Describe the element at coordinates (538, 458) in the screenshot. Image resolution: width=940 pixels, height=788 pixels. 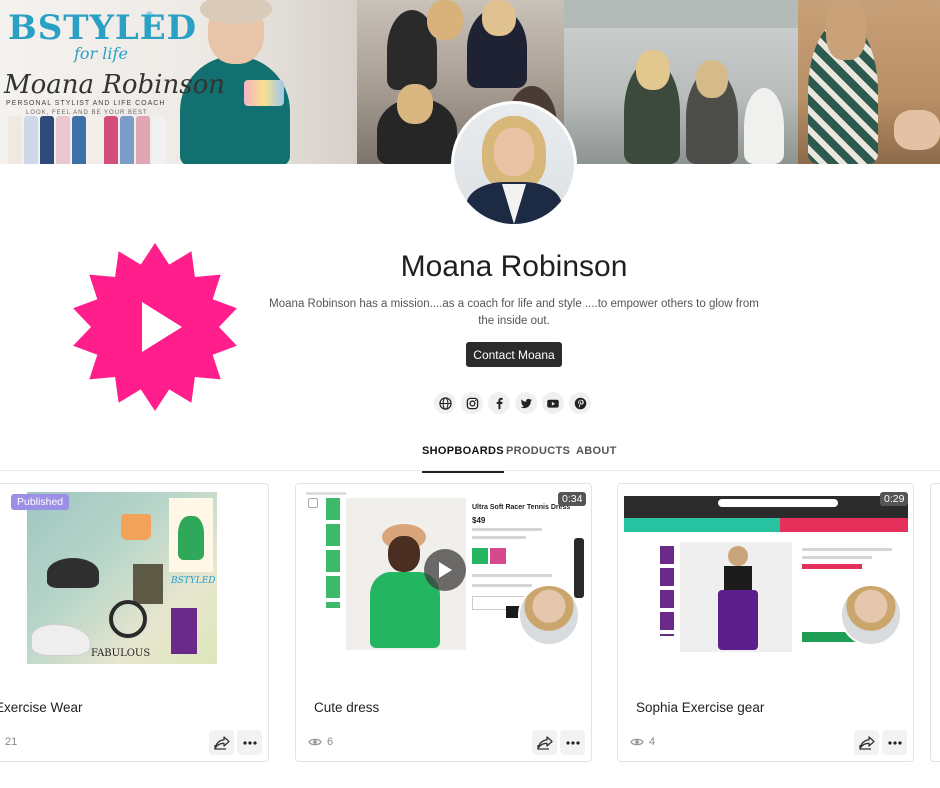
I see `tab-products: PRODUCTS` at that location.